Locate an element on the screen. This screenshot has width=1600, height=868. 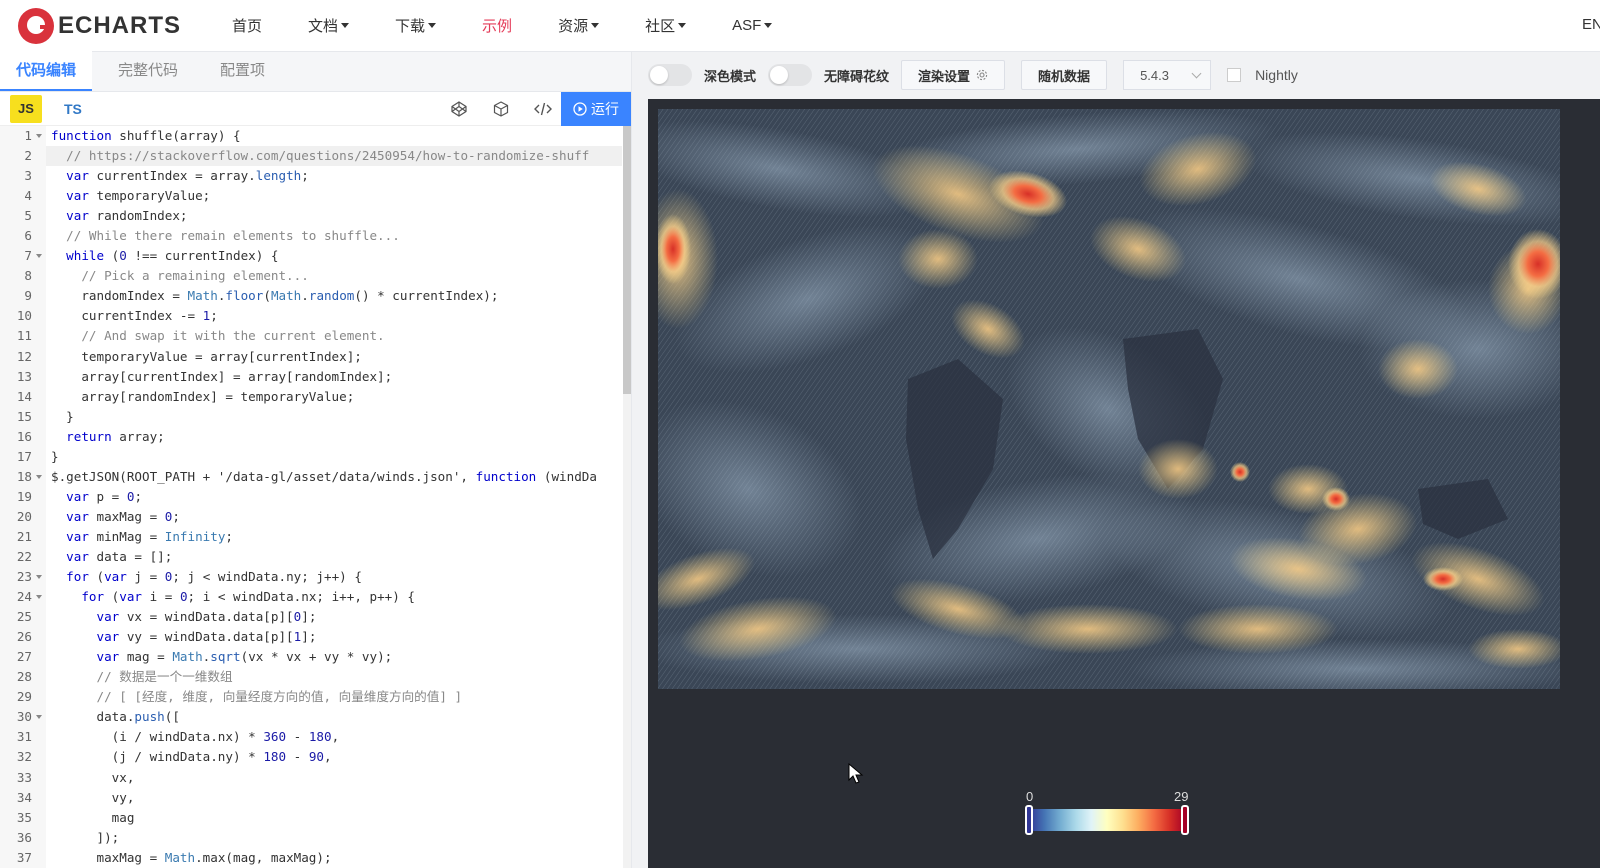
line-number-text: 2 is located at coordinates (28, 156).